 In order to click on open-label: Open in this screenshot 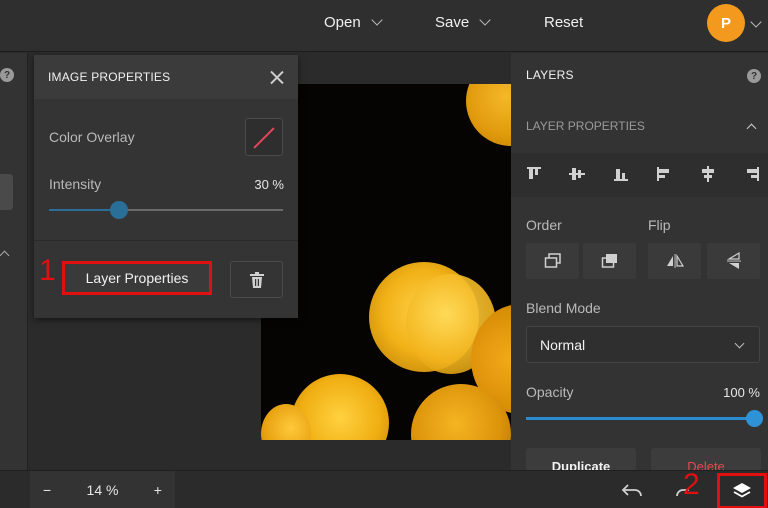, I will do `click(342, 22)`.